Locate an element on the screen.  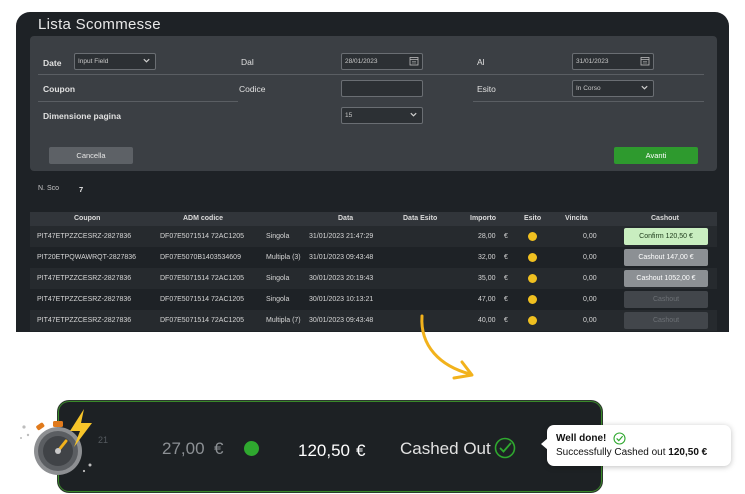
codice-input is located at coordinates (382, 88).